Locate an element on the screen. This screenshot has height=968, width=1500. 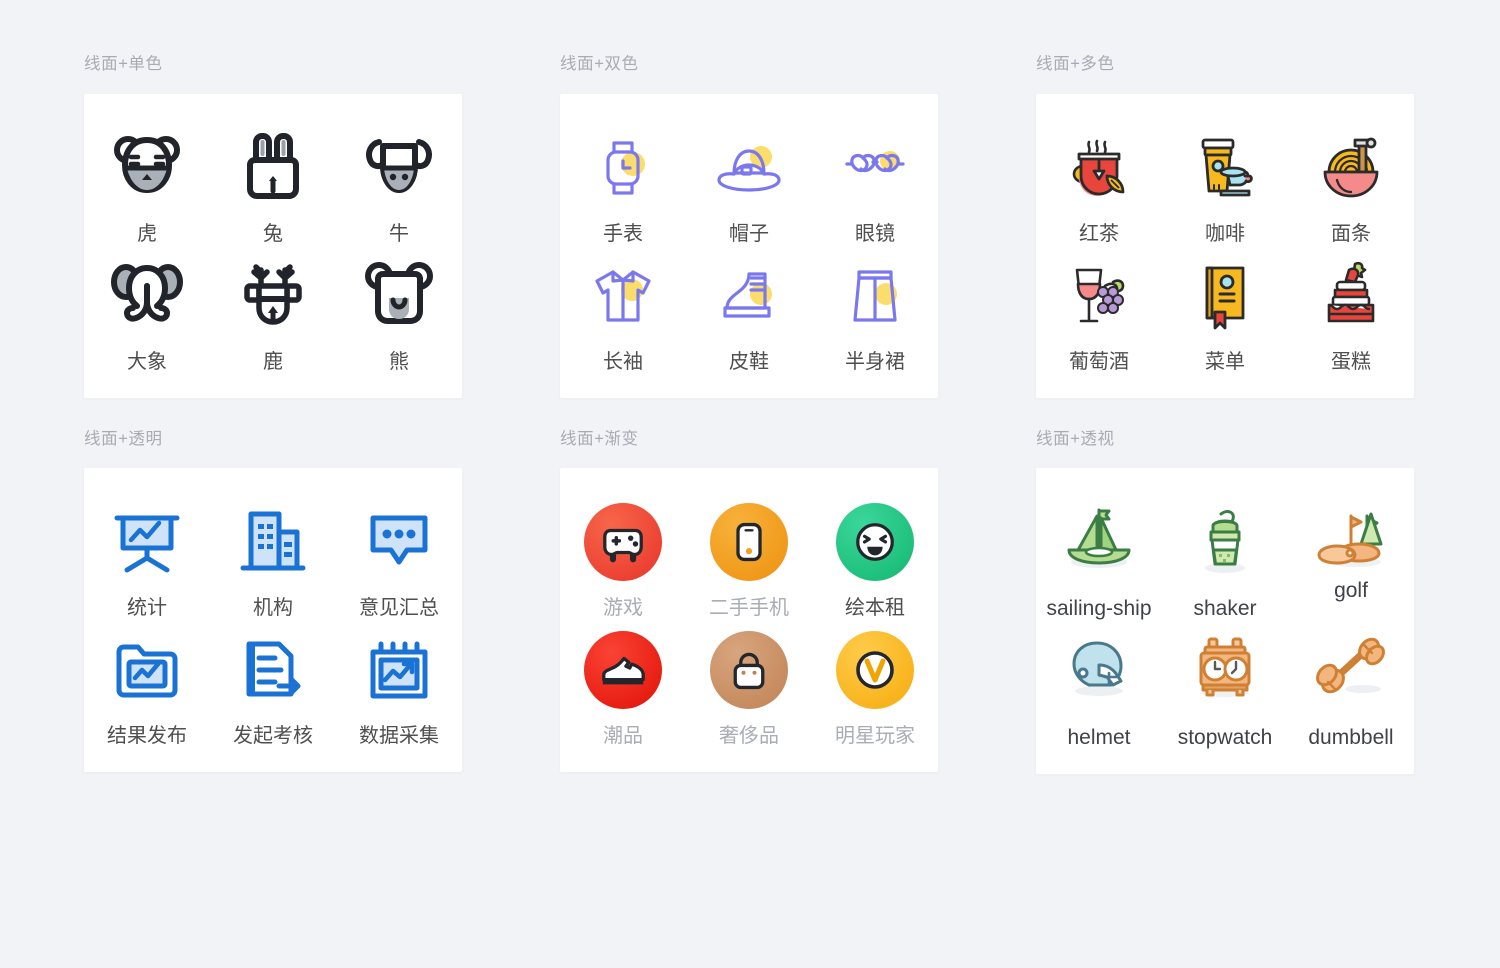
icon-cell-sailing-ship: sailing-ship is located at coordinates (1099, 554).